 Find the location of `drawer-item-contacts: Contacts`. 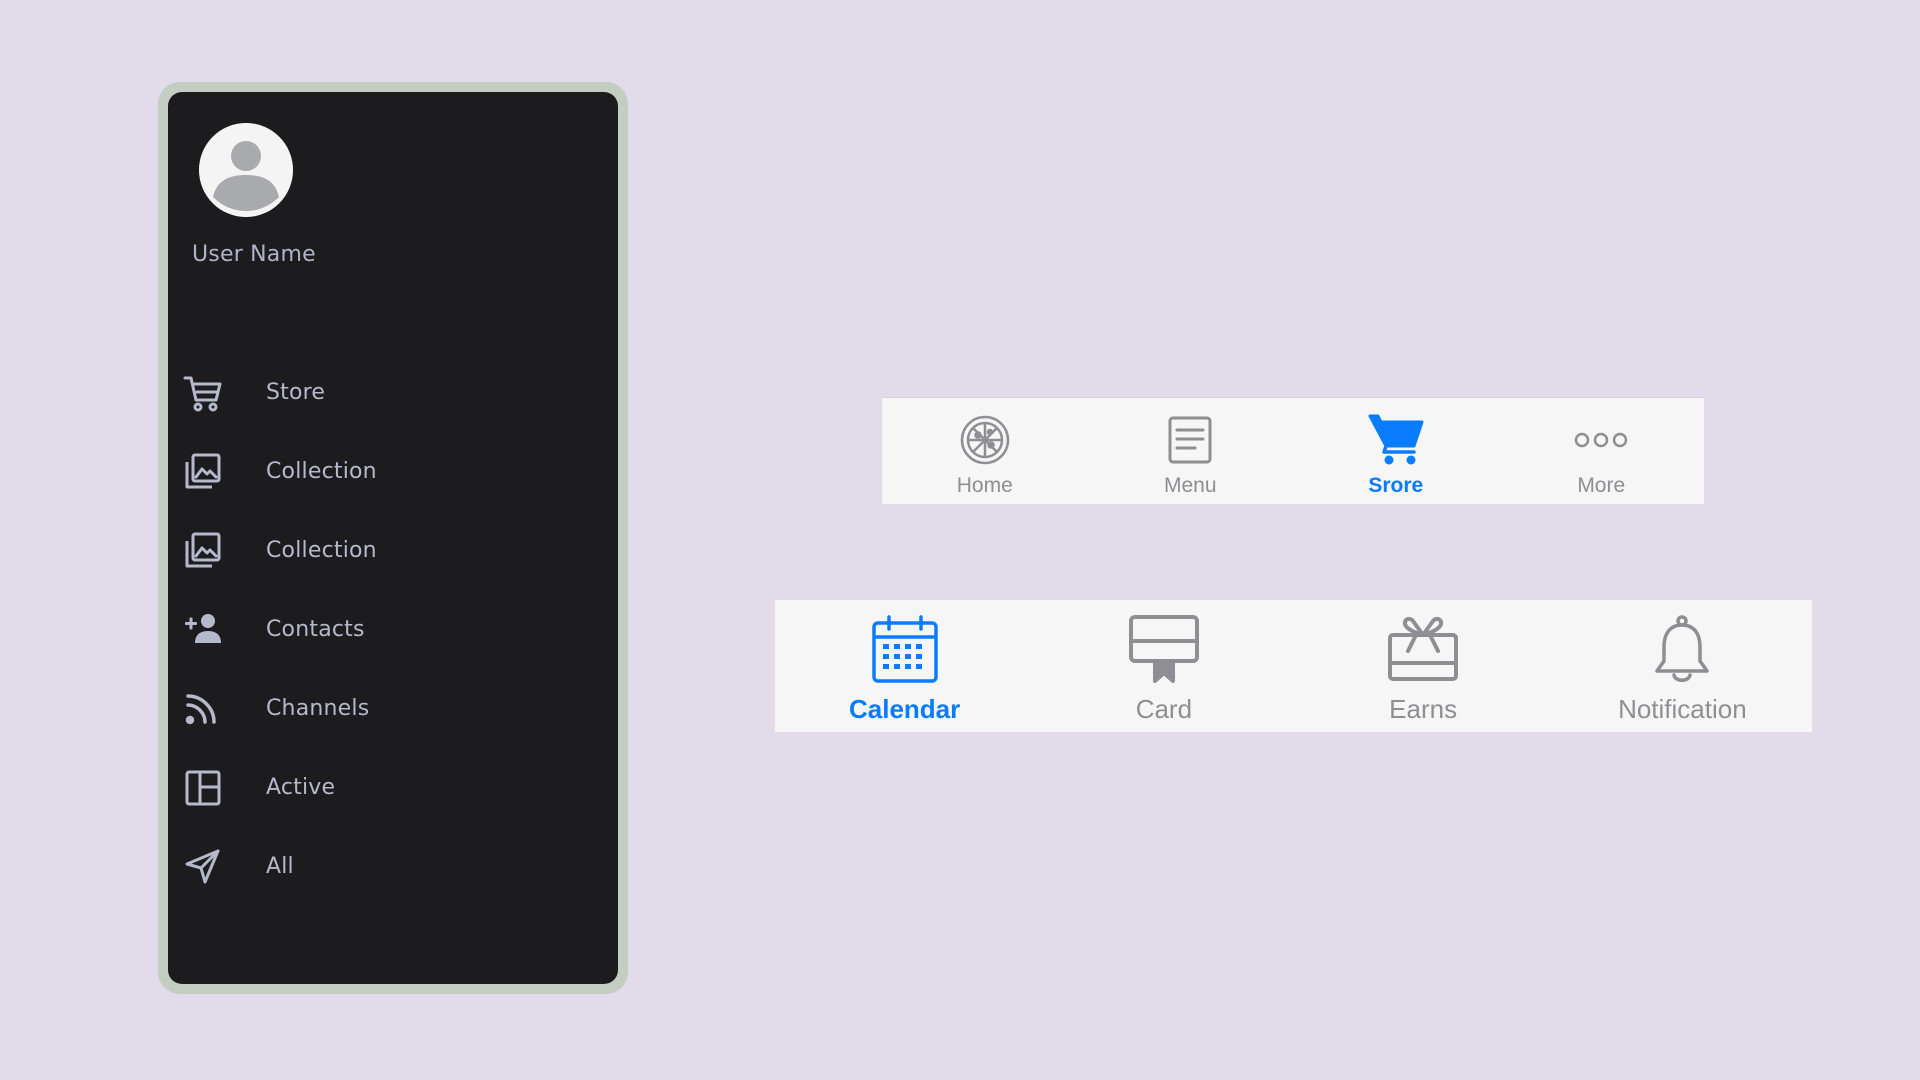

drawer-item-contacts: Contacts is located at coordinates (393, 648).